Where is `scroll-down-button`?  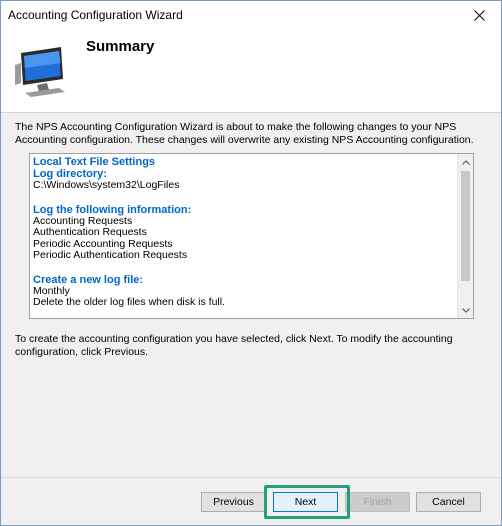
scroll-down-button is located at coordinates (465, 310).